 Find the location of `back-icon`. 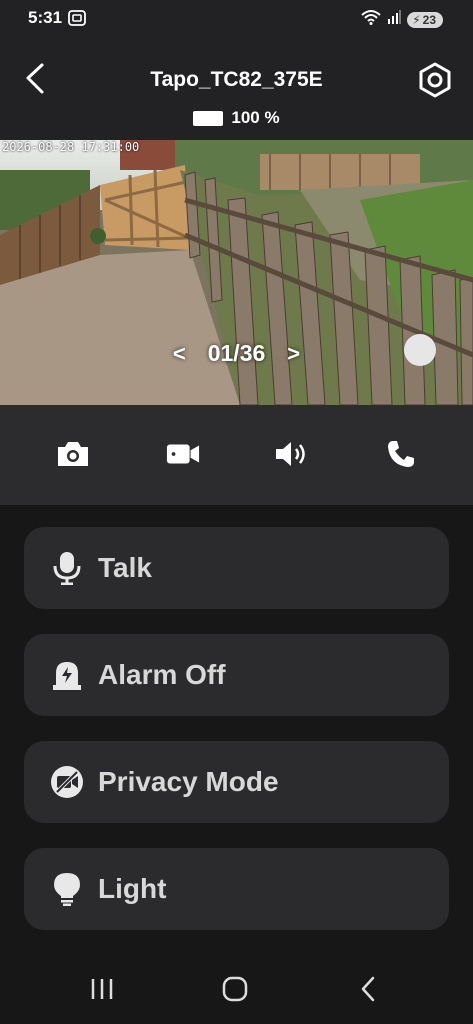

back-icon is located at coordinates (368, 989).